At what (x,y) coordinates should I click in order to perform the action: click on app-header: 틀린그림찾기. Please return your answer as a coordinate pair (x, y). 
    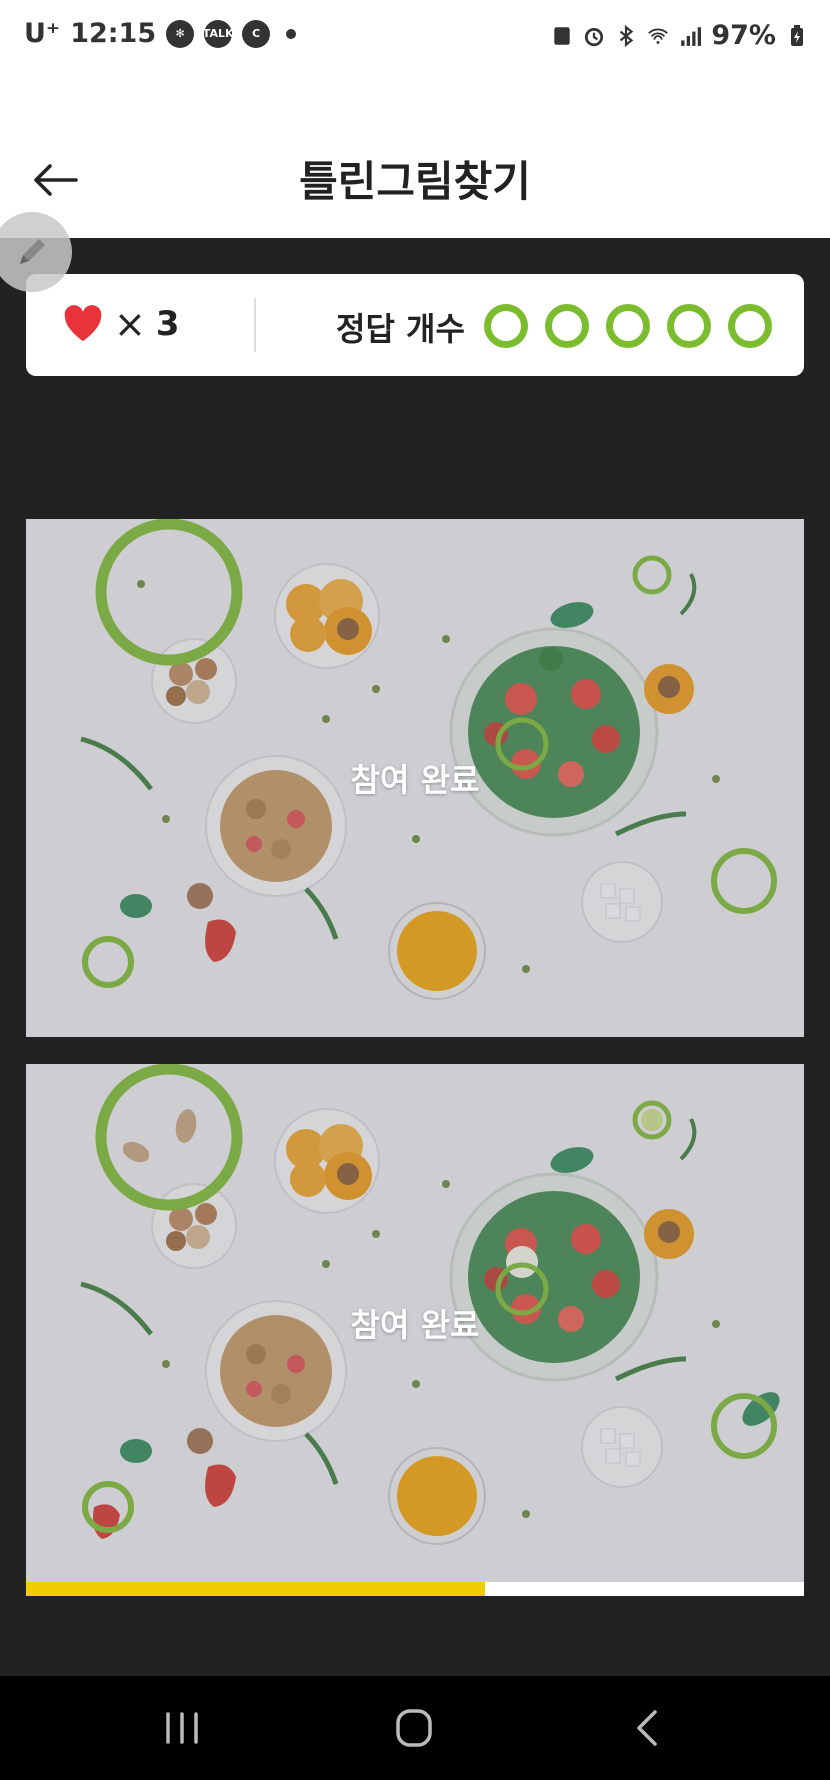
    Looking at the image, I should click on (415, 159).